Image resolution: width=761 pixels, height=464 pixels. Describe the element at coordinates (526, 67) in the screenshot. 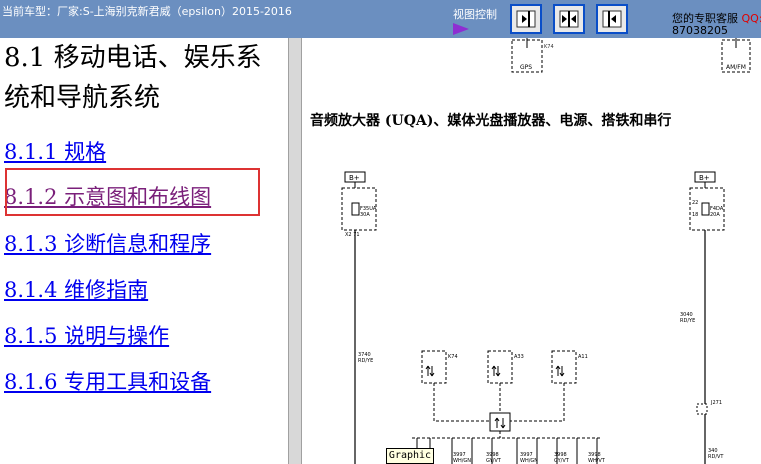

I see `gps-label: GPS` at that location.